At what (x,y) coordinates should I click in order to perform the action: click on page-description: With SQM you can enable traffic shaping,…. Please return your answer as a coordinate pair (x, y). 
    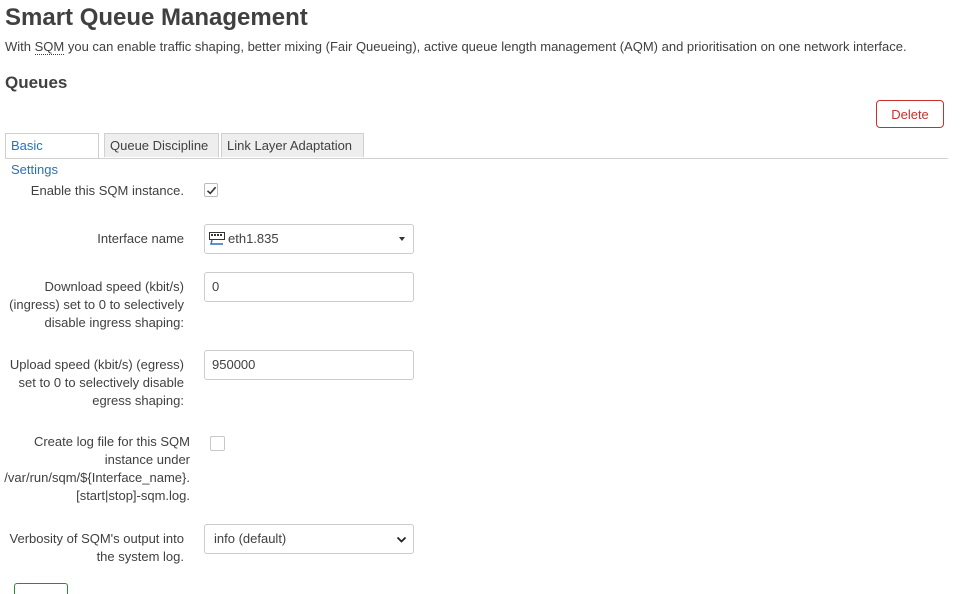
    Looking at the image, I should click on (456, 47).